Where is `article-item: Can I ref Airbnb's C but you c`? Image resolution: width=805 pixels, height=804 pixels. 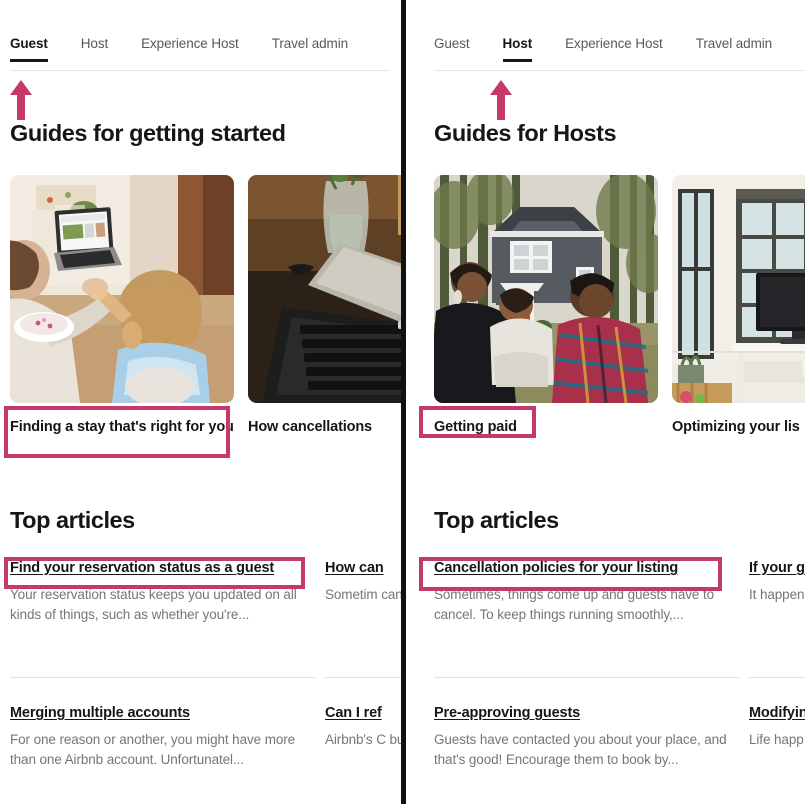 article-item: Can I ref Airbnb's C but you c is located at coordinates (363, 727).